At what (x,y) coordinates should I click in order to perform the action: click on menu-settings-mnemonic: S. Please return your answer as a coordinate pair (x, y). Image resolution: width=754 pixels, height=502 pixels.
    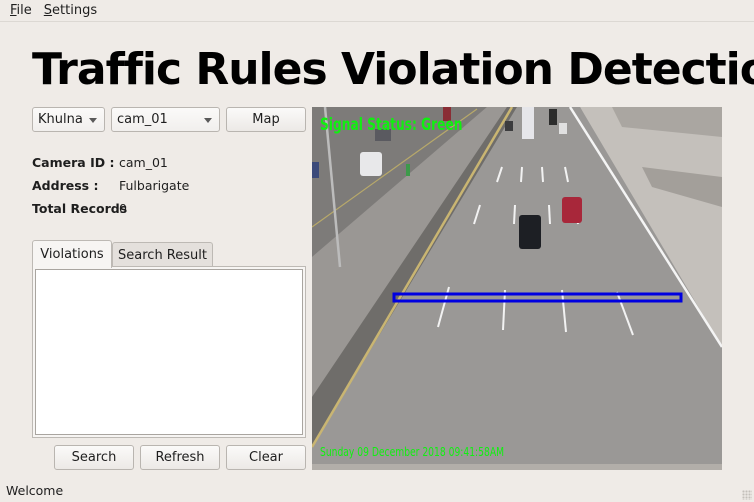
    Looking at the image, I should click on (48, 10).